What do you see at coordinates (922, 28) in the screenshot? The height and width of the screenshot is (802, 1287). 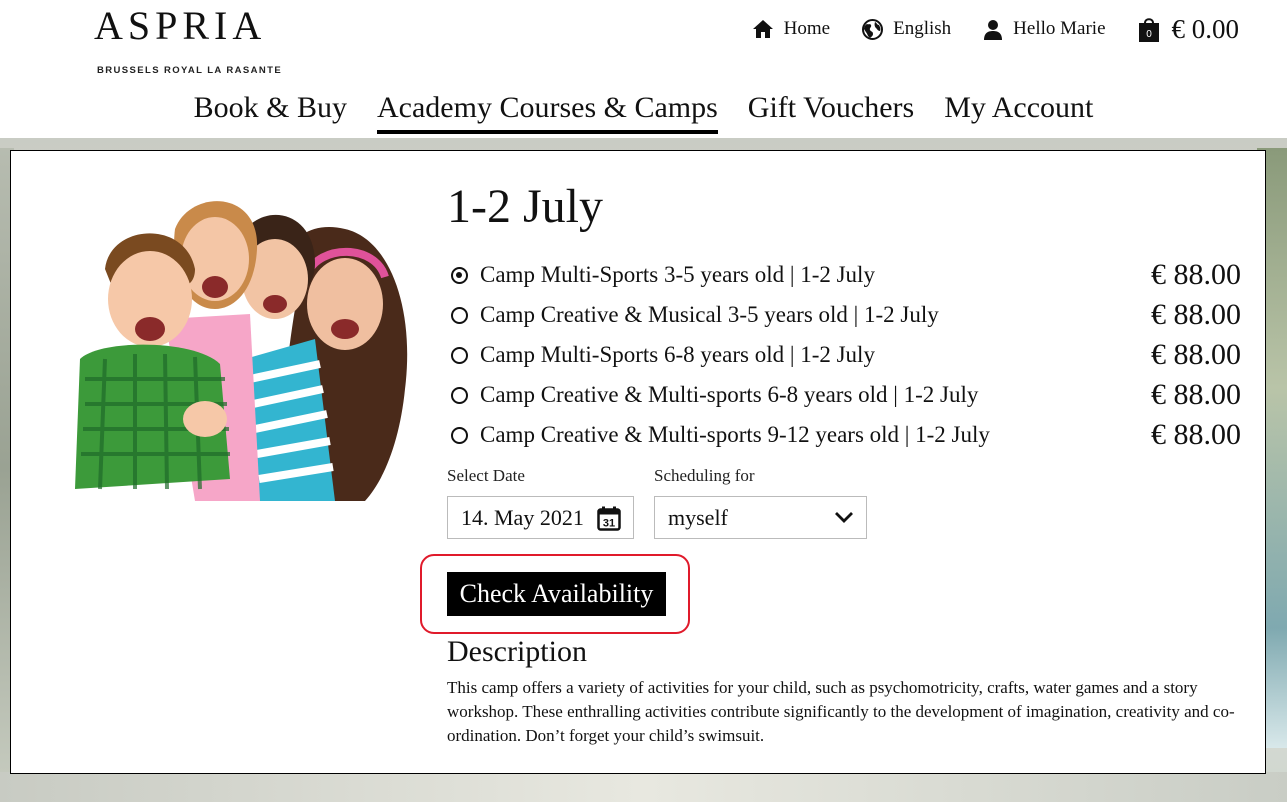 I see `language-label: English` at bounding box center [922, 28].